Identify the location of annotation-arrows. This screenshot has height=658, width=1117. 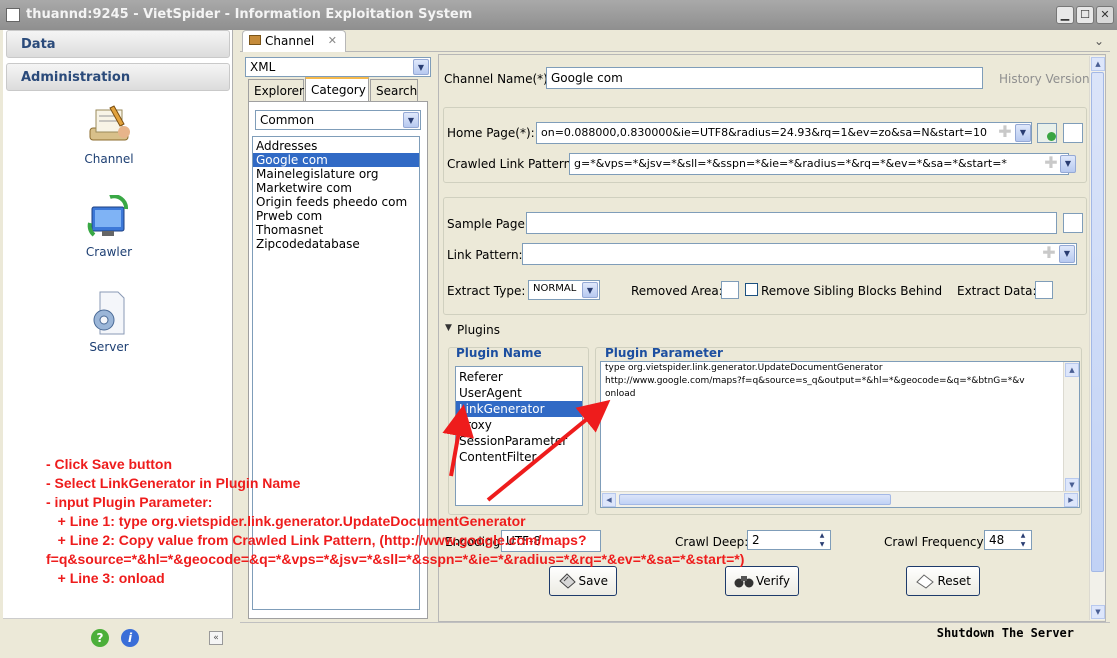
(526, 450).